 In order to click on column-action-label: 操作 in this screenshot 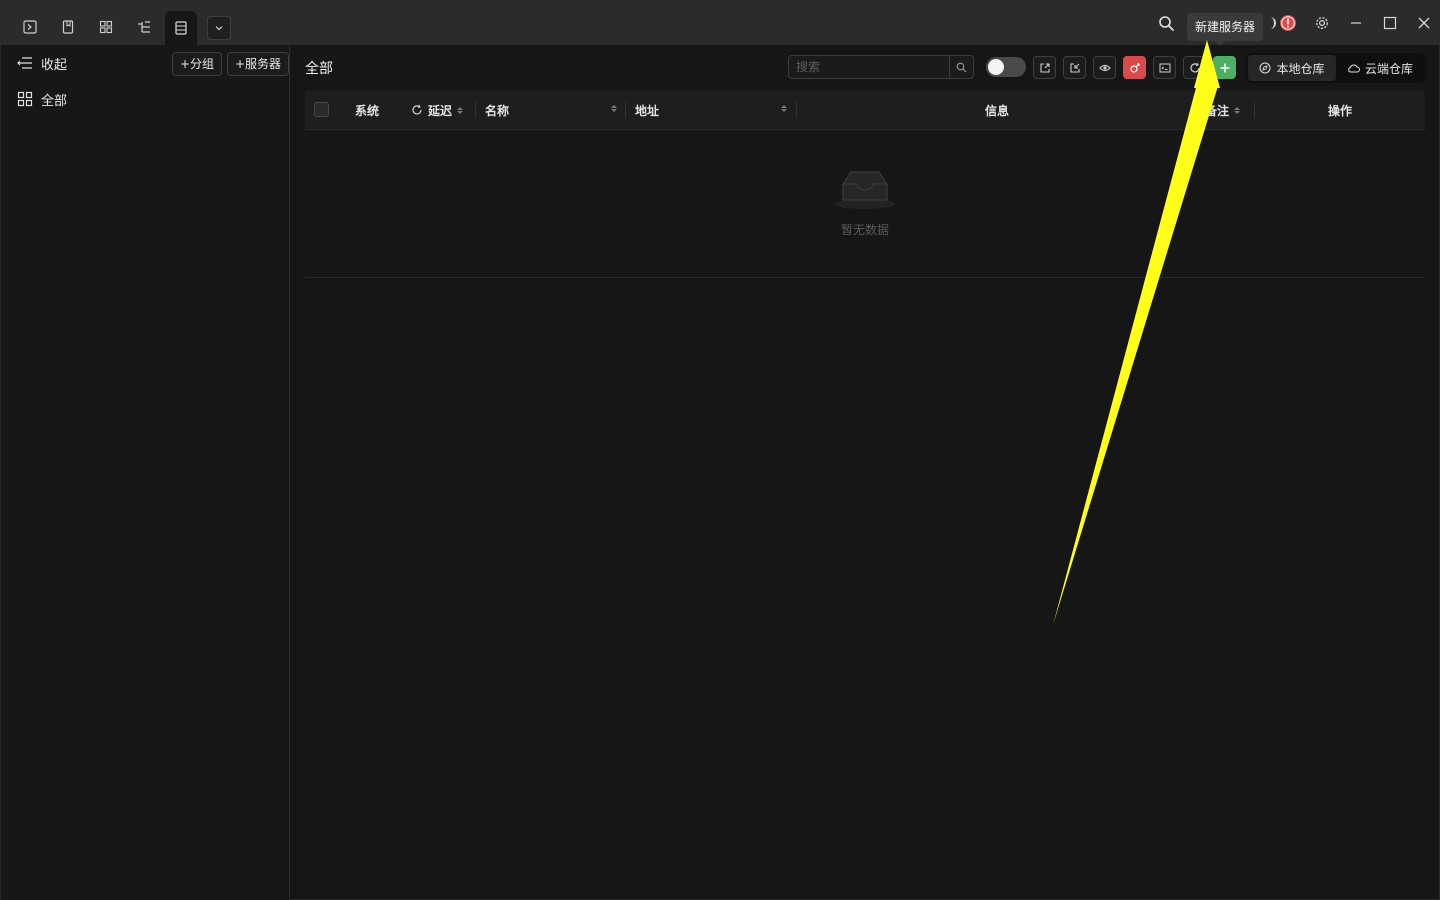, I will do `click(1340, 110)`.